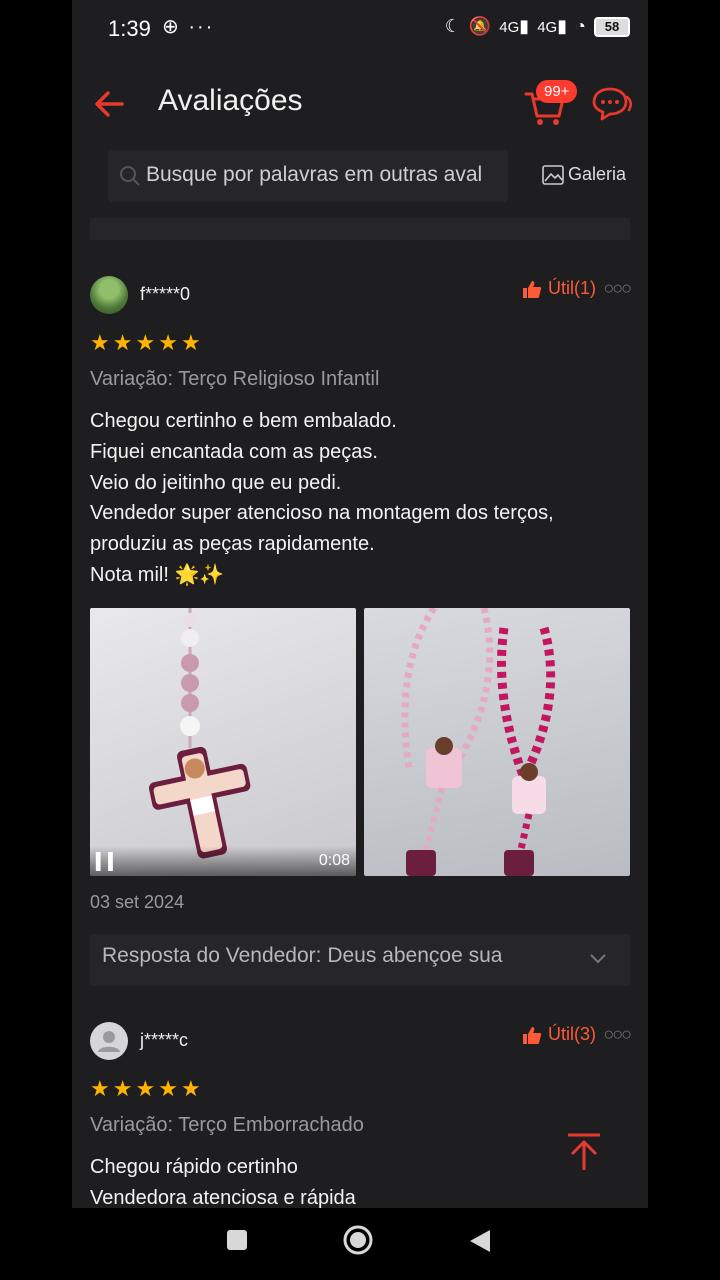 Image resolution: width=720 pixels, height=1280 pixels. I want to click on helpful-label: Útil(1), so click(572, 288).